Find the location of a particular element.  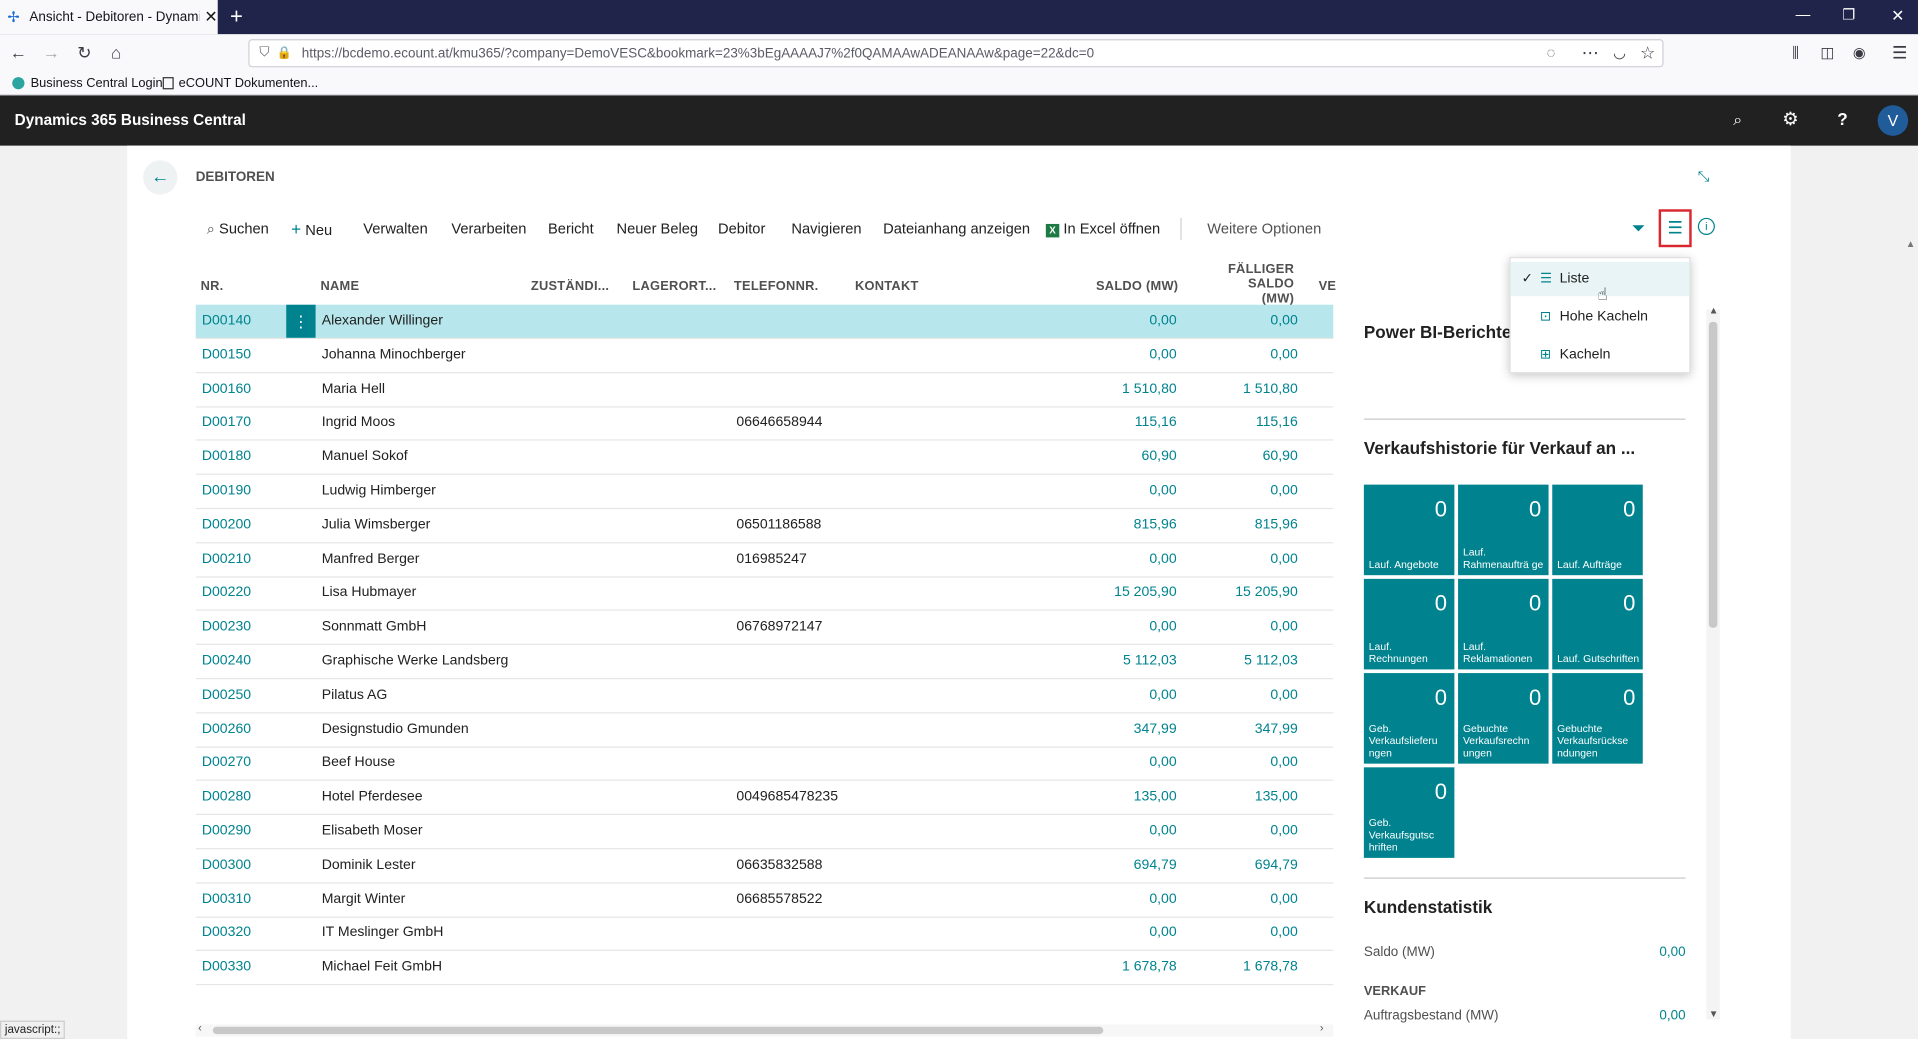

history-tile: 0 Lauf. Gutschriften is located at coordinates (1597, 624).